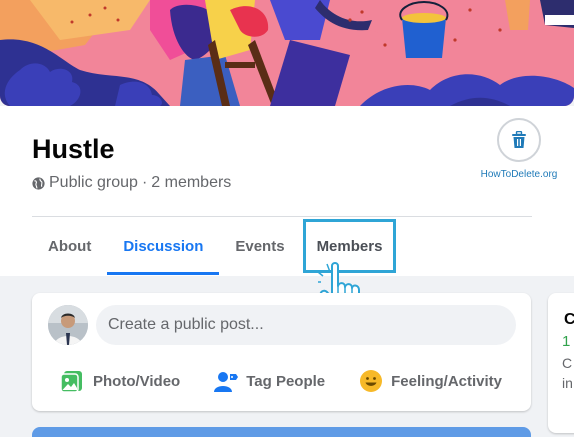 Image resolution: width=574 pixels, height=437 pixels. I want to click on brand-watermark: HowToDelete.org, so click(519, 149).